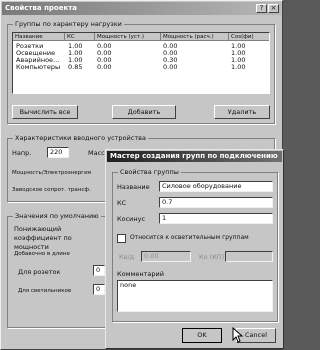  I want to click on column-header: Мощность (уст.), so click(128, 37).